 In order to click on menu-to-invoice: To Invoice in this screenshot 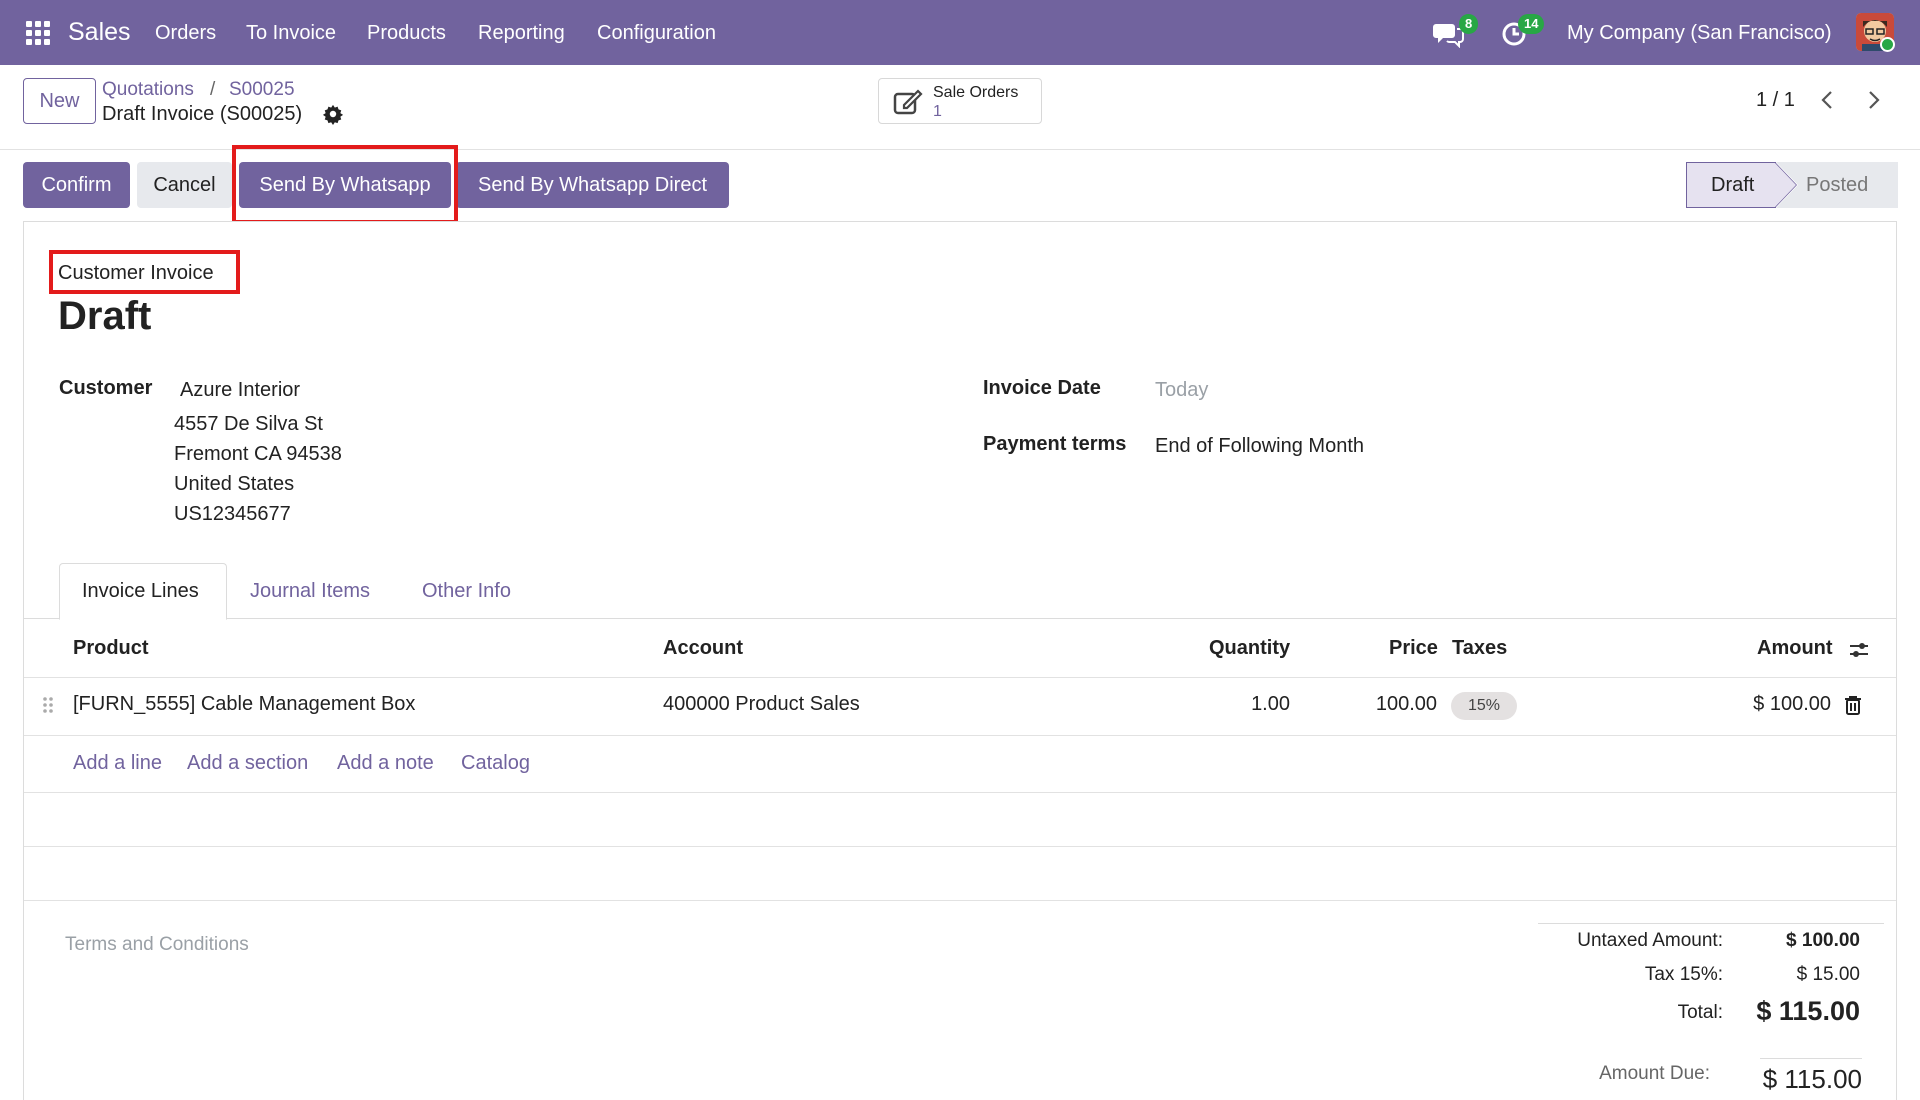, I will do `click(291, 33)`.